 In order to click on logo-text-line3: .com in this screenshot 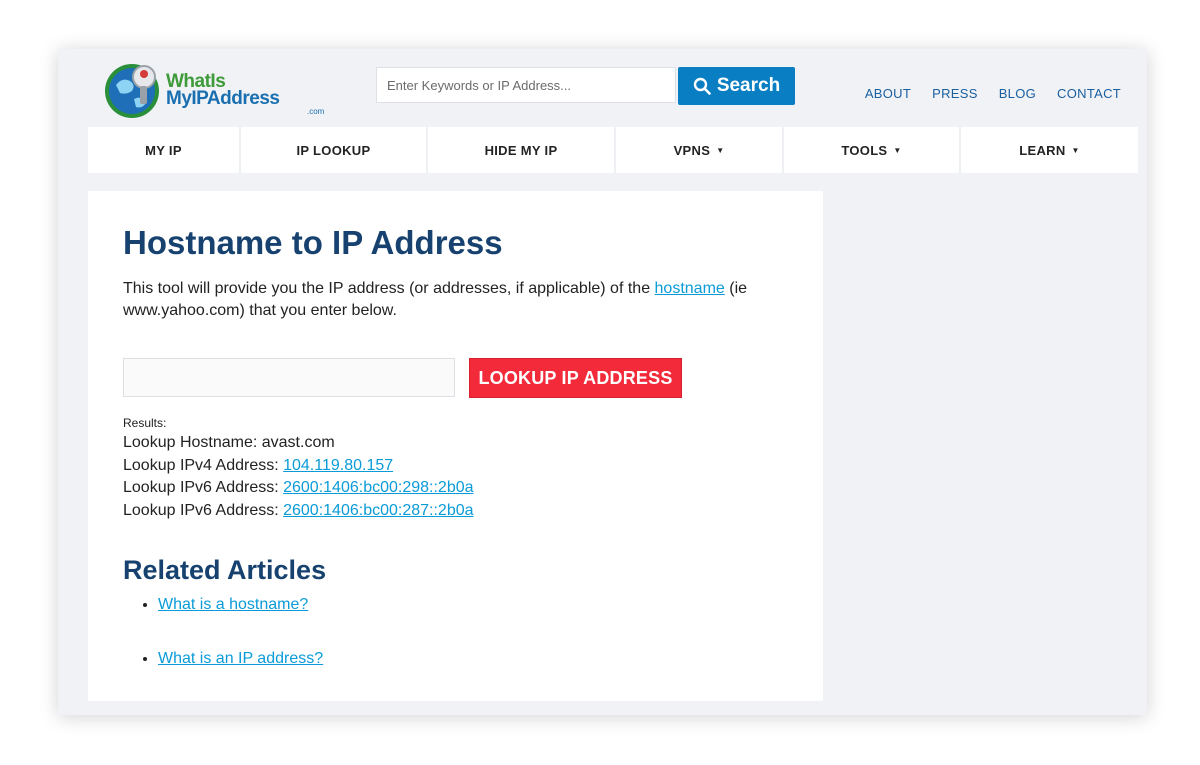, I will do `click(316, 111)`.